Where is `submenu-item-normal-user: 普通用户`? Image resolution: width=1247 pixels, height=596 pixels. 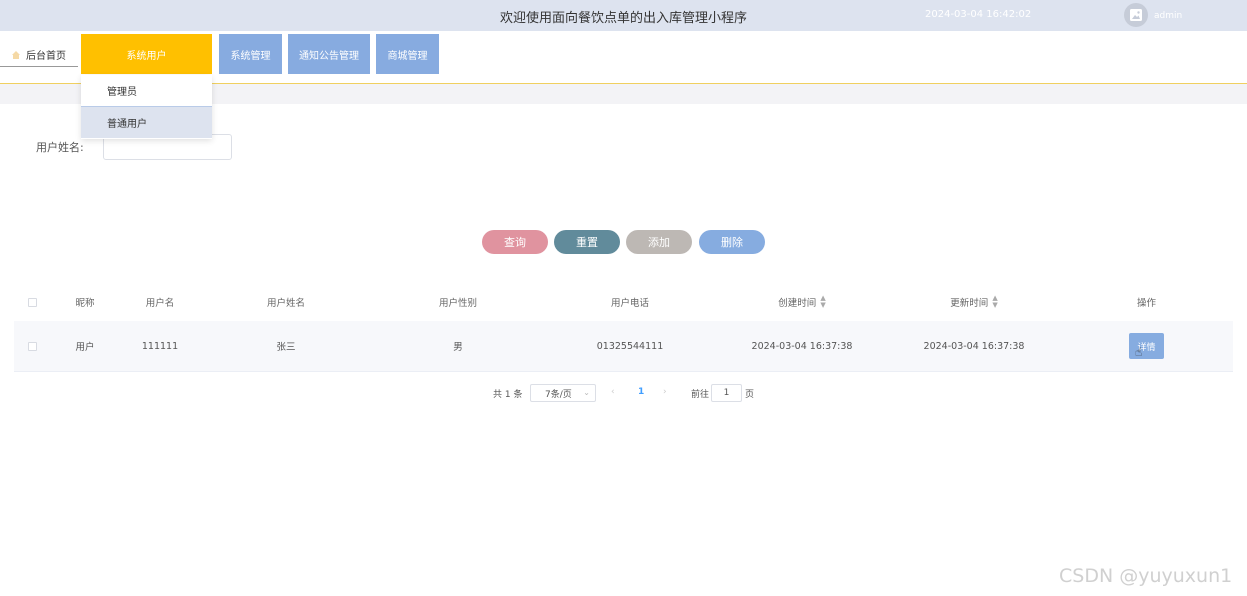 submenu-item-normal-user: 普通用户 is located at coordinates (146, 122).